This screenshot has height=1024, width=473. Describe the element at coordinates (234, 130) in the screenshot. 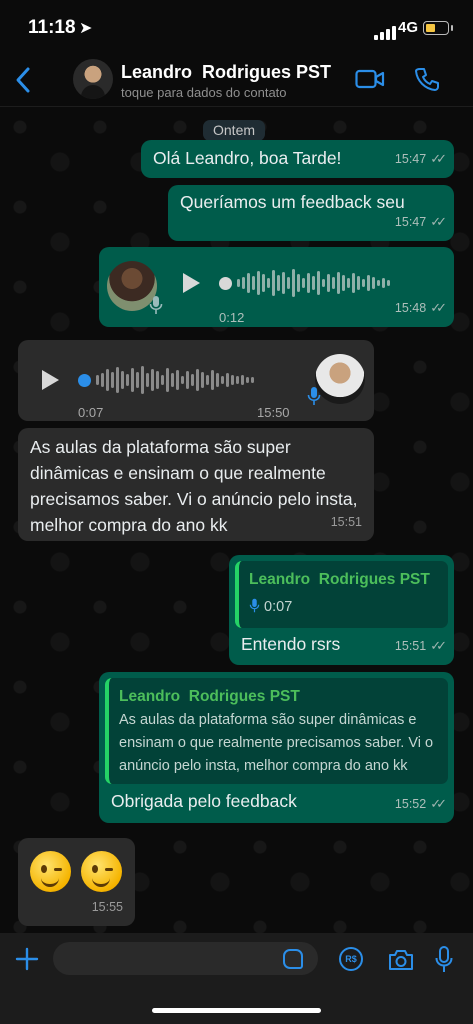

I see `day-separator: Ontem` at that location.